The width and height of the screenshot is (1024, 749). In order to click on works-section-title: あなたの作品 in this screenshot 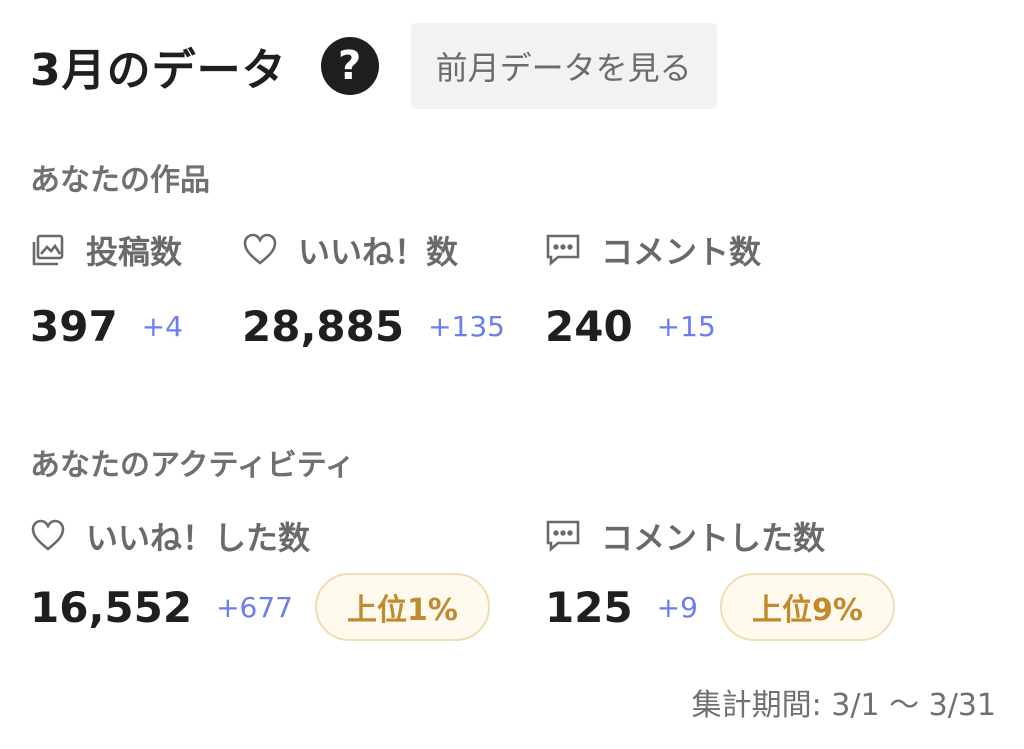, I will do `click(120, 180)`.